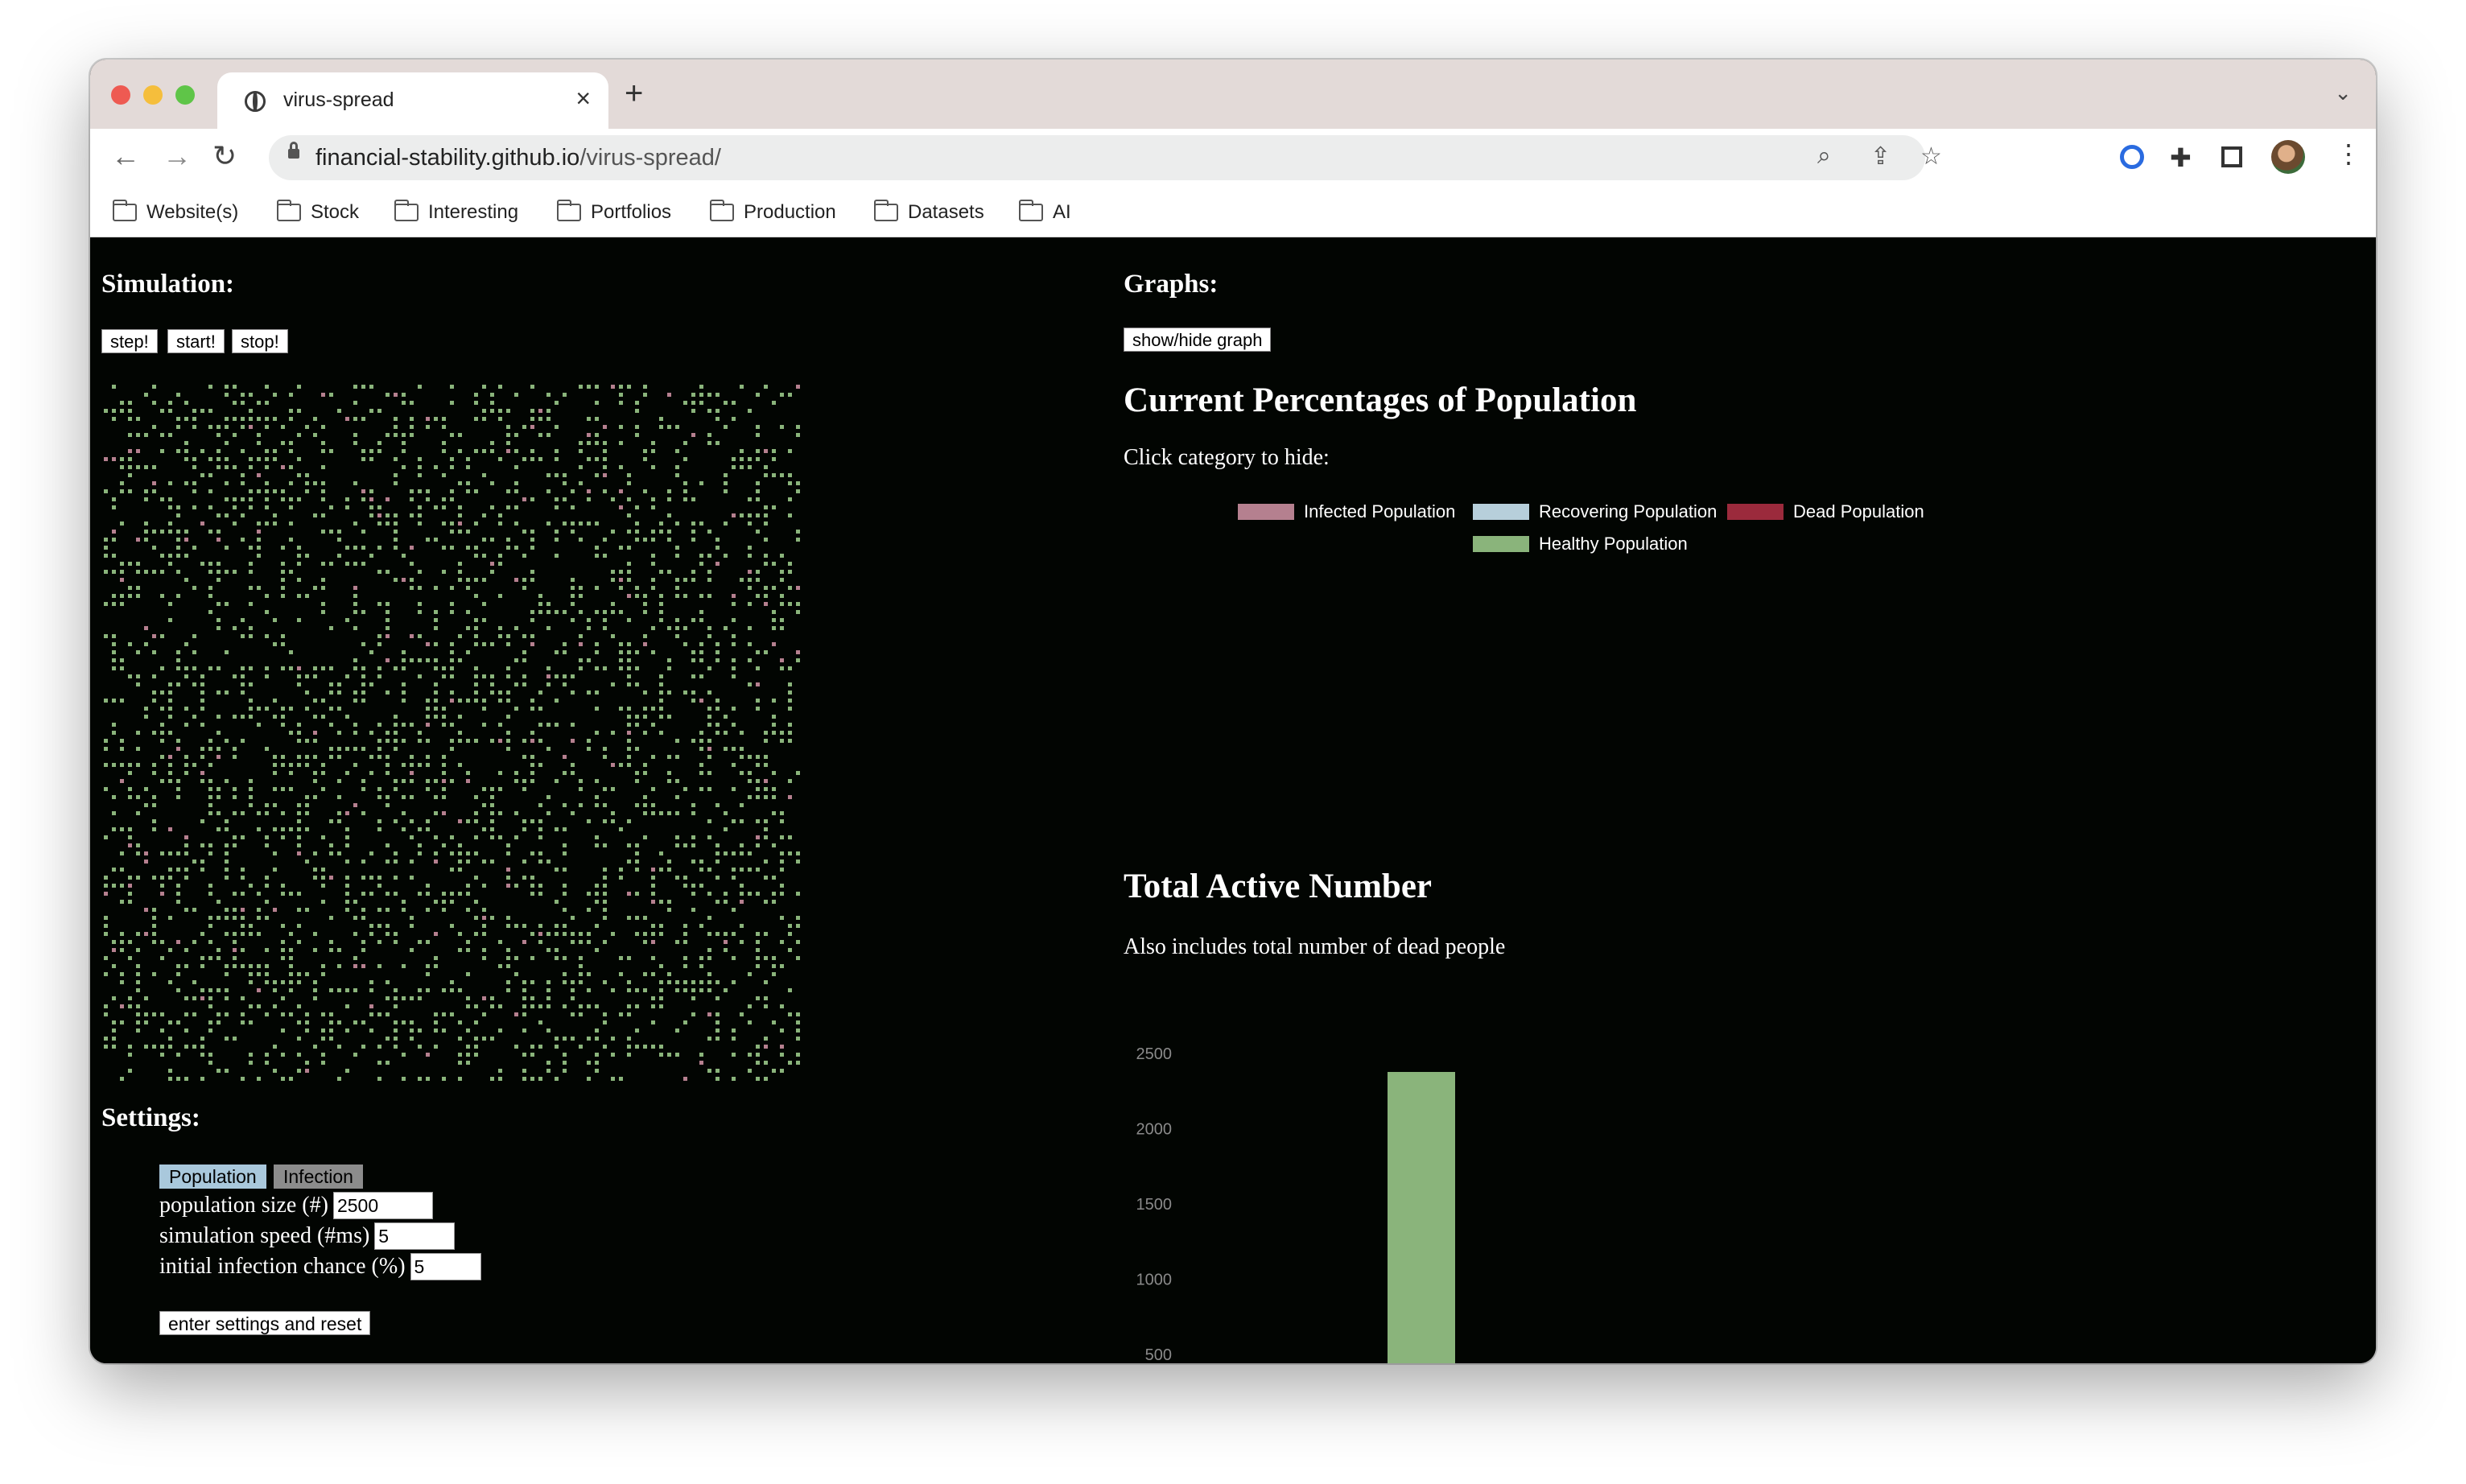 This screenshot has width=2466, height=1484. What do you see at coordinates (318, 212) in the screenshot?
I see `bookmark-folder-stock: Stock` at bounding box center [318, 212].